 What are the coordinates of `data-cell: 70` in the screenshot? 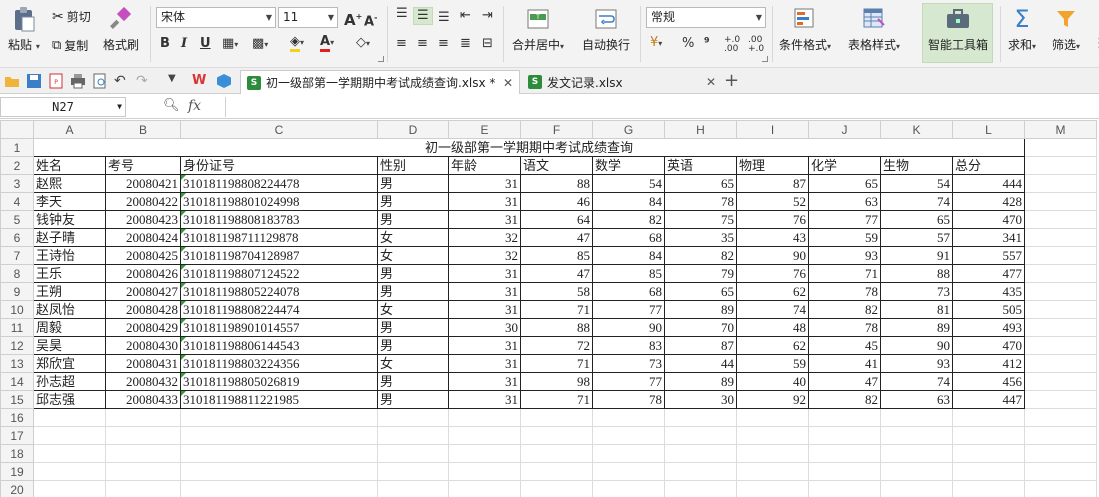 It's located at (700, 327).